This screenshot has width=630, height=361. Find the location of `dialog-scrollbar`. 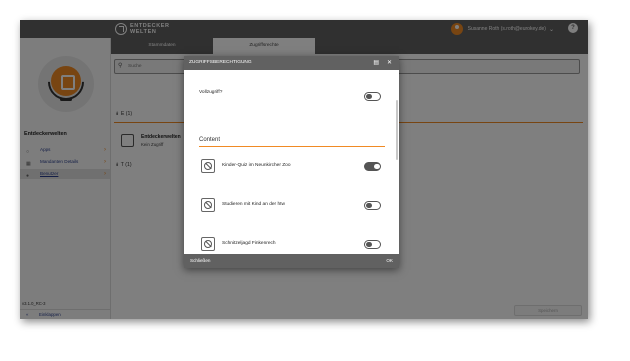

dialog-scrollbar is located at coordinates (397, 130).